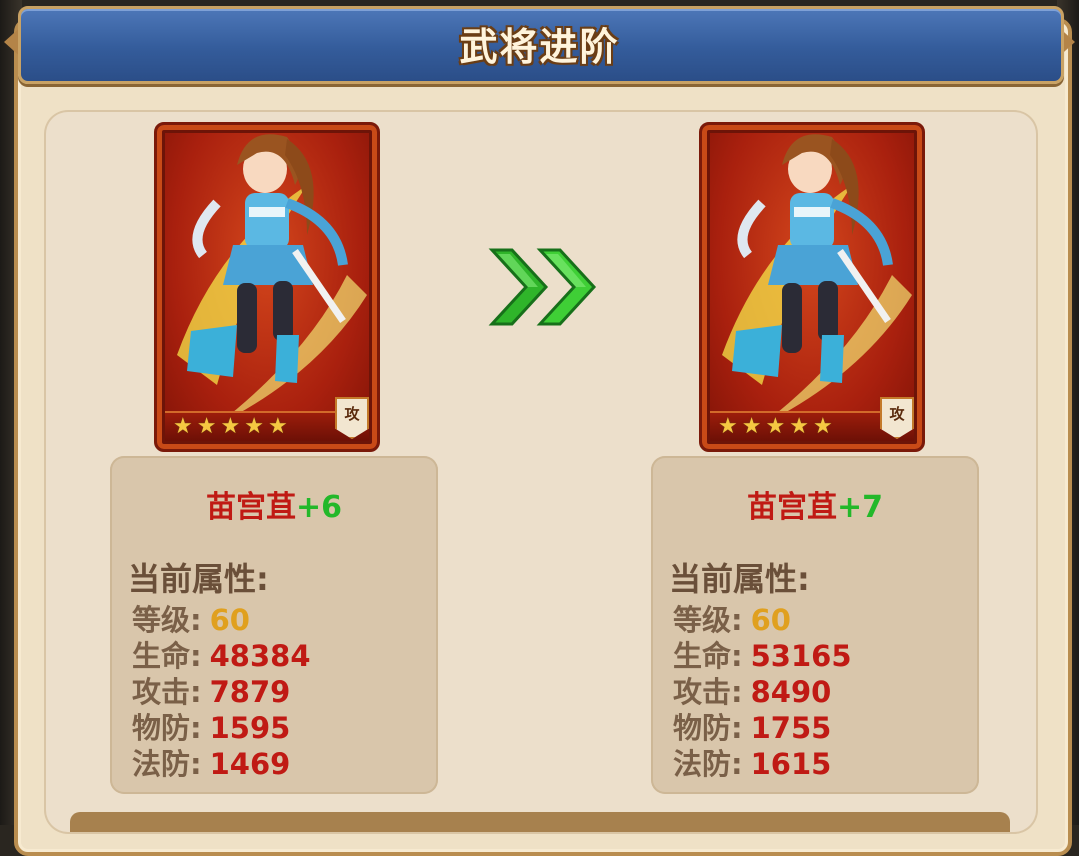 The width and height of the screenshot is (1079, 856). I want to click on stat-value: 1469, so click(250, 764).